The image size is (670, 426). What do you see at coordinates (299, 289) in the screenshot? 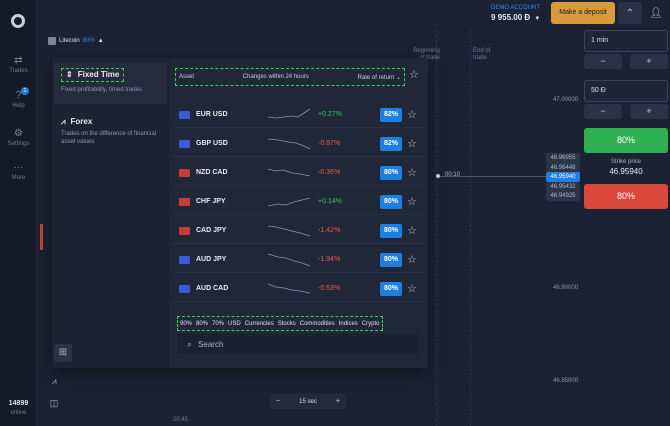
I see `asset-row: AUD CAD -0.53% 80% ☆` at bounding box center [299, 289].